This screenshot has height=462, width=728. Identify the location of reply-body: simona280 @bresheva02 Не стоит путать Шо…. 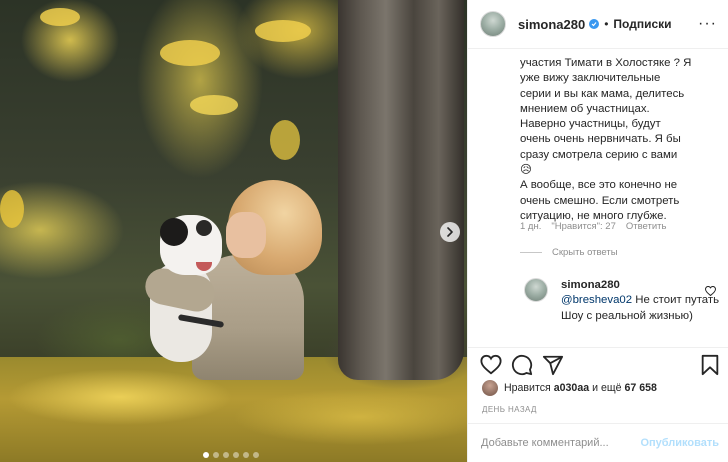
(641, 301).